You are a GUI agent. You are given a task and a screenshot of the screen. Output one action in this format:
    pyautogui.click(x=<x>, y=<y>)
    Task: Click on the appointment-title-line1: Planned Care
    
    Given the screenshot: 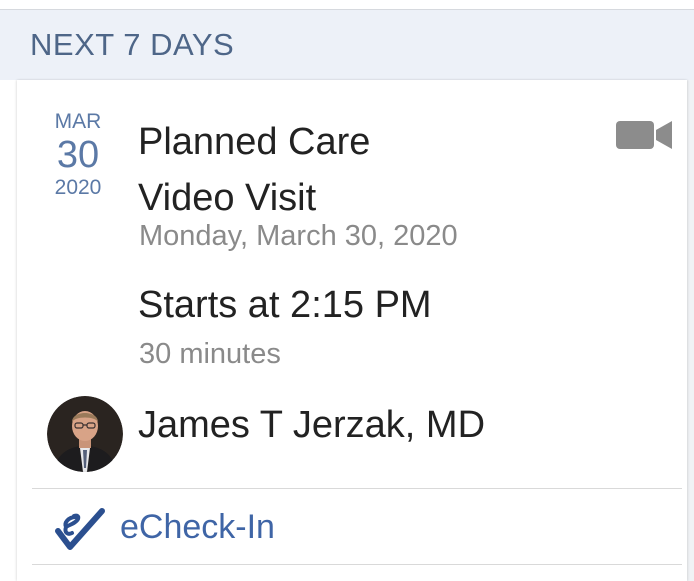 What is the action you would take?
    pyautogui.click(x=254, y=142)
    